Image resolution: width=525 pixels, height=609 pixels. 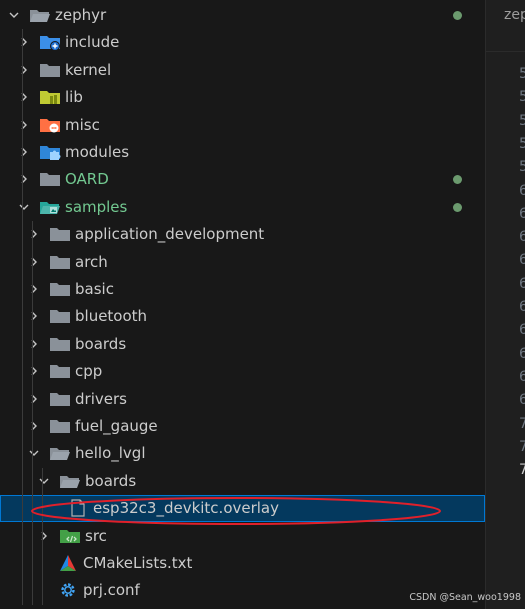 I want to click on row-label: OARD, so click(x=87, y=179).